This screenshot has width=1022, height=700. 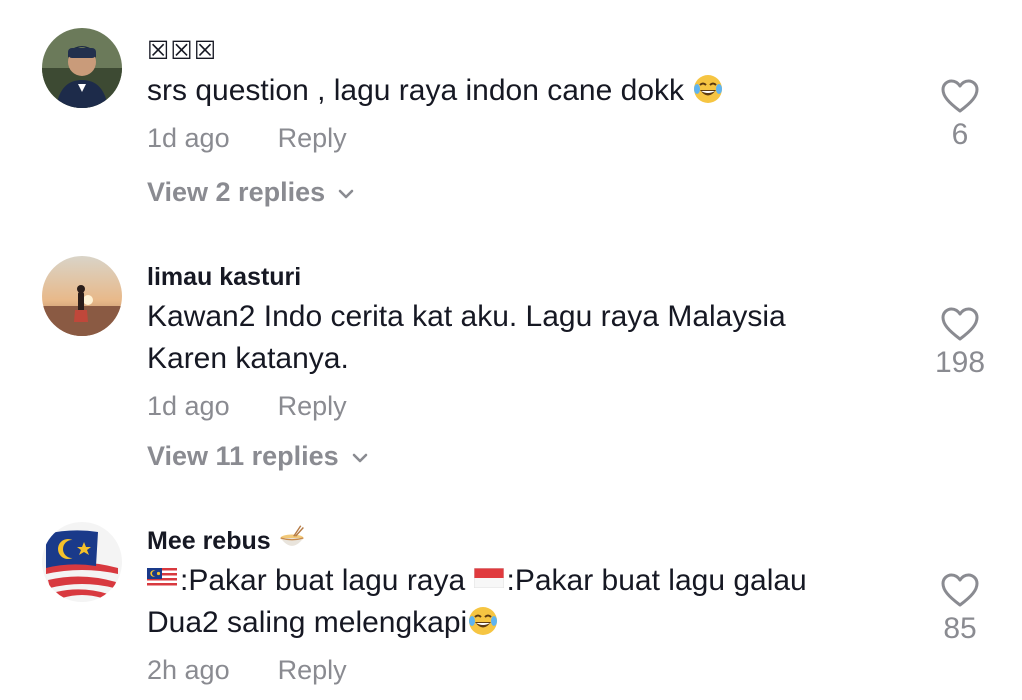 What do you see at coordinates (248, 358) in the screenshot?
I see `comment-text-line: Karen katanya.` at bounding box center [248, 358].